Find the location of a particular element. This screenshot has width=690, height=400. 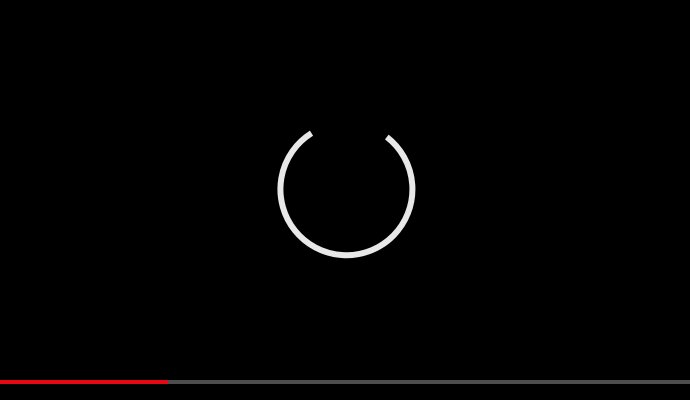

progress-bar is located at coordinates (345, 382).